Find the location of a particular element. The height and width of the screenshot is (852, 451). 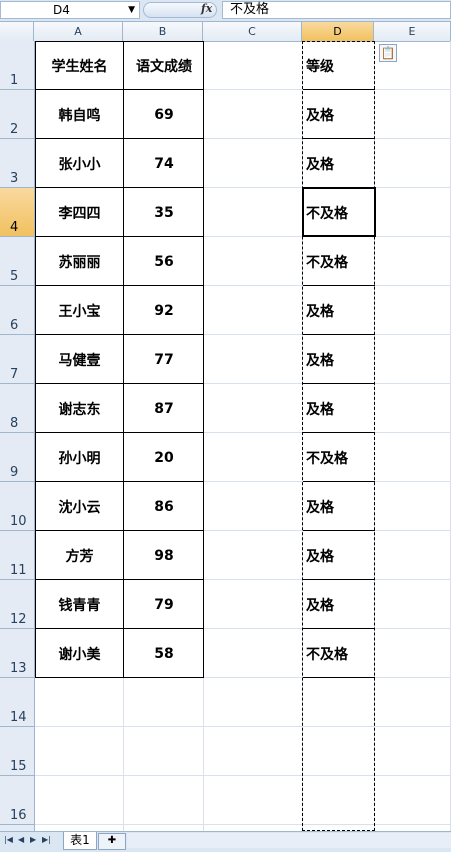

row-header-5: 5 is located at coordinates (17, 261).